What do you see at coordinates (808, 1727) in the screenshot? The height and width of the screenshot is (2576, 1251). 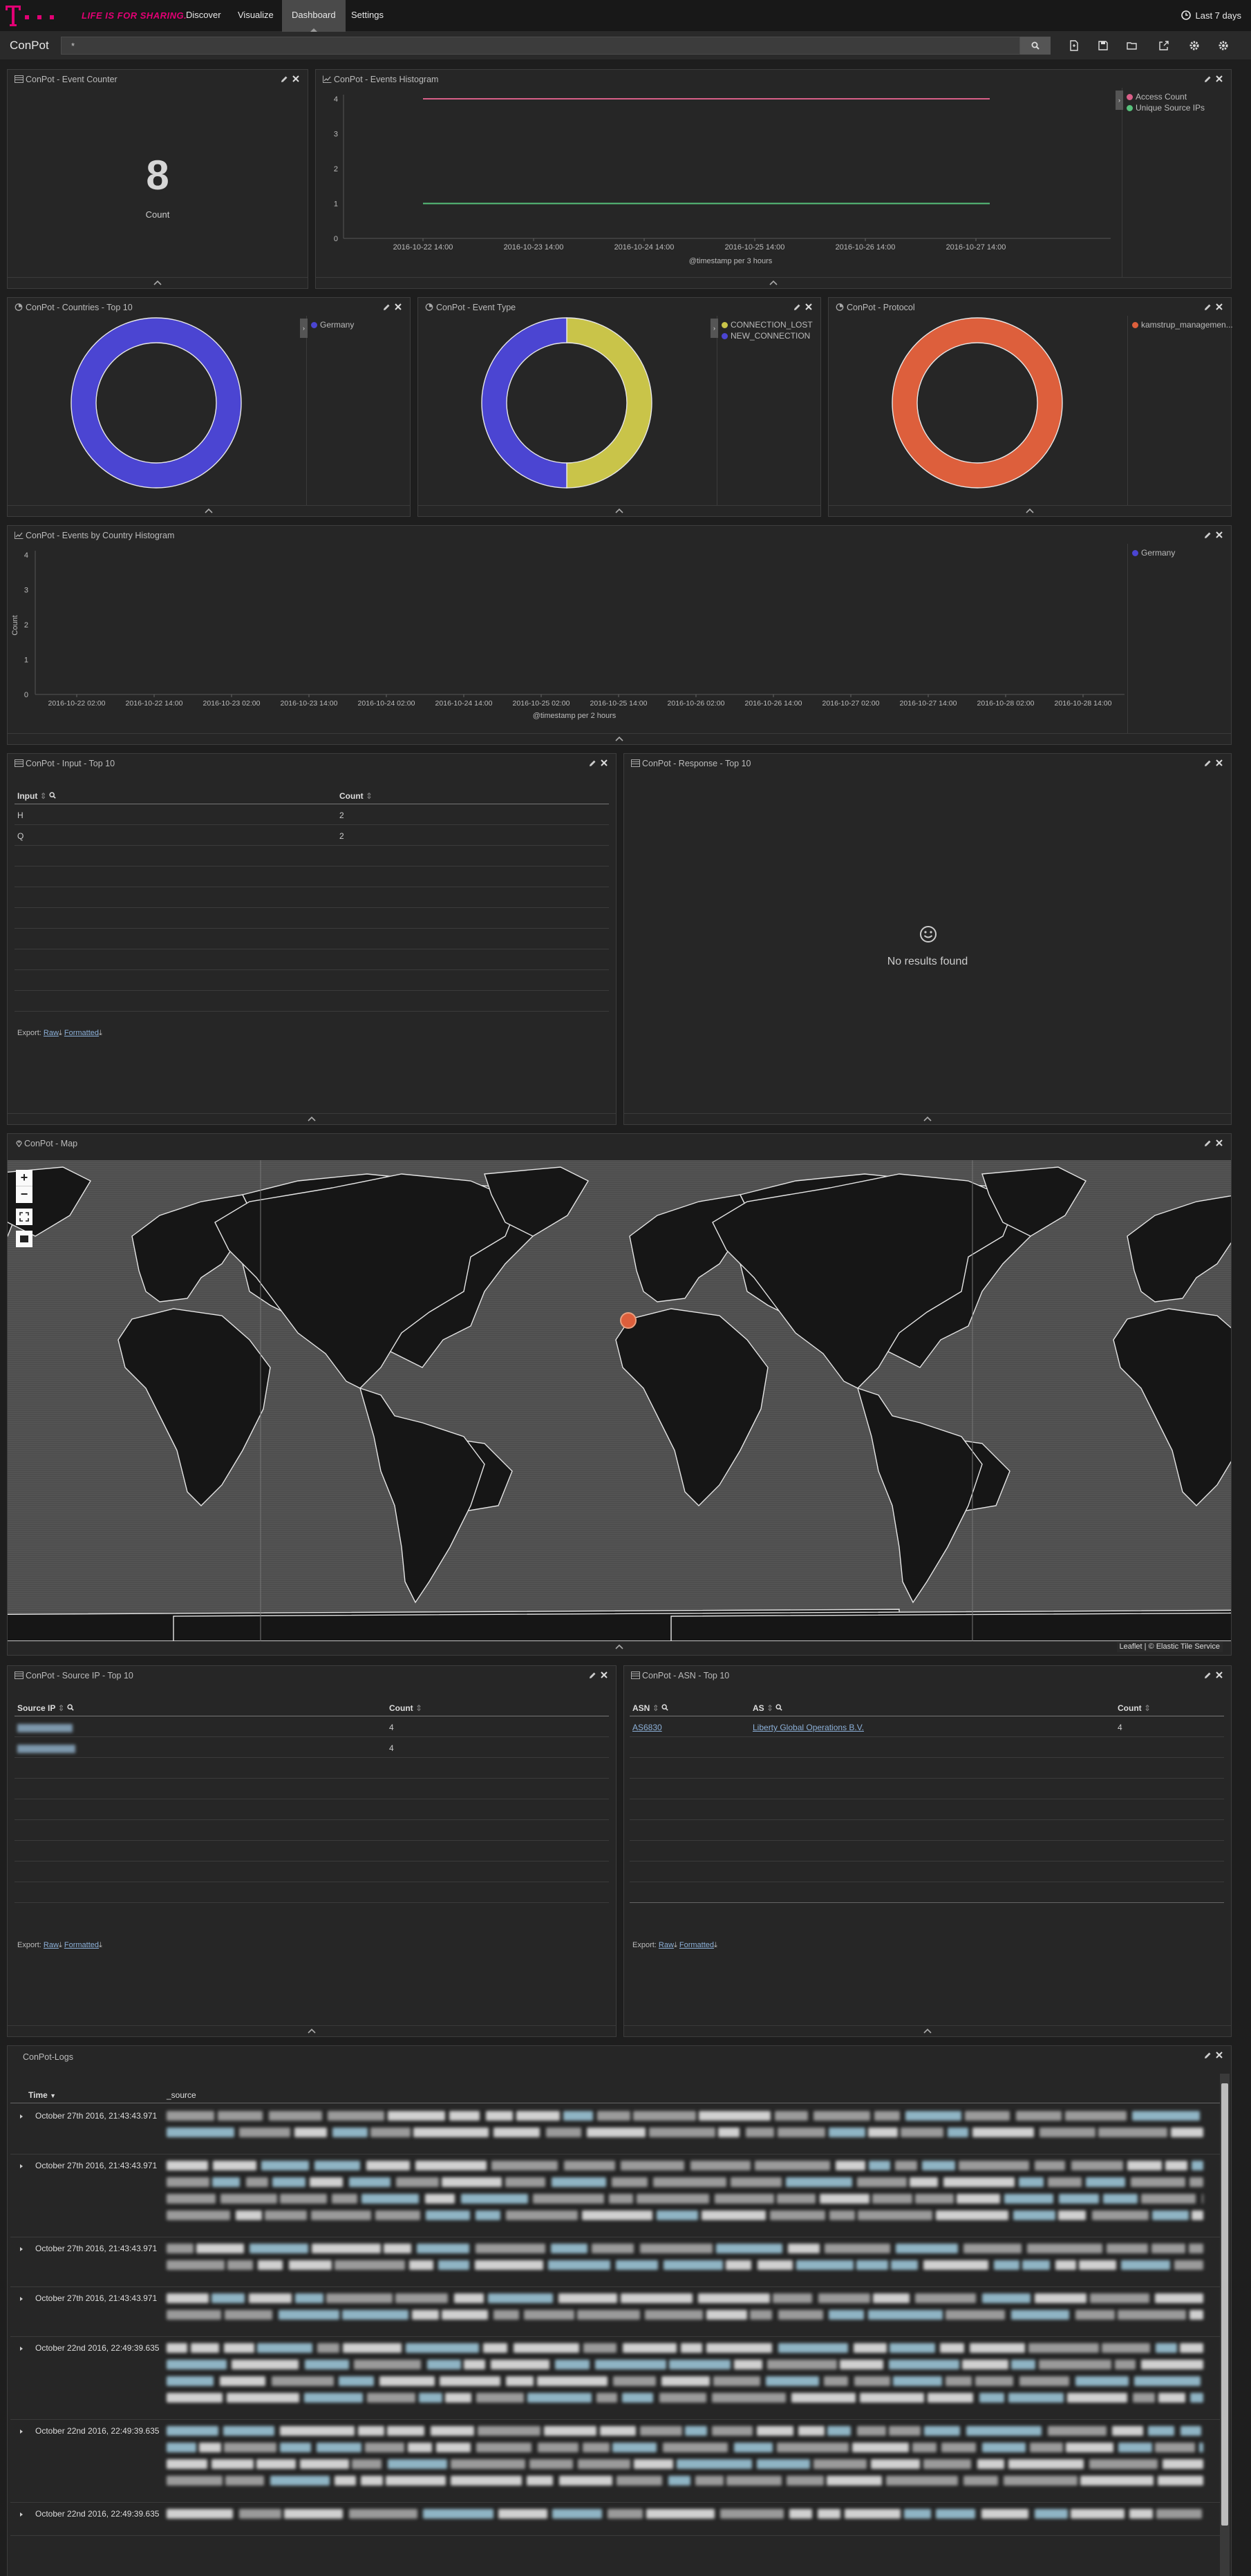 I see `as-name-link: Liberty Global Operations B.V.` at bounding box center [808, 1727].